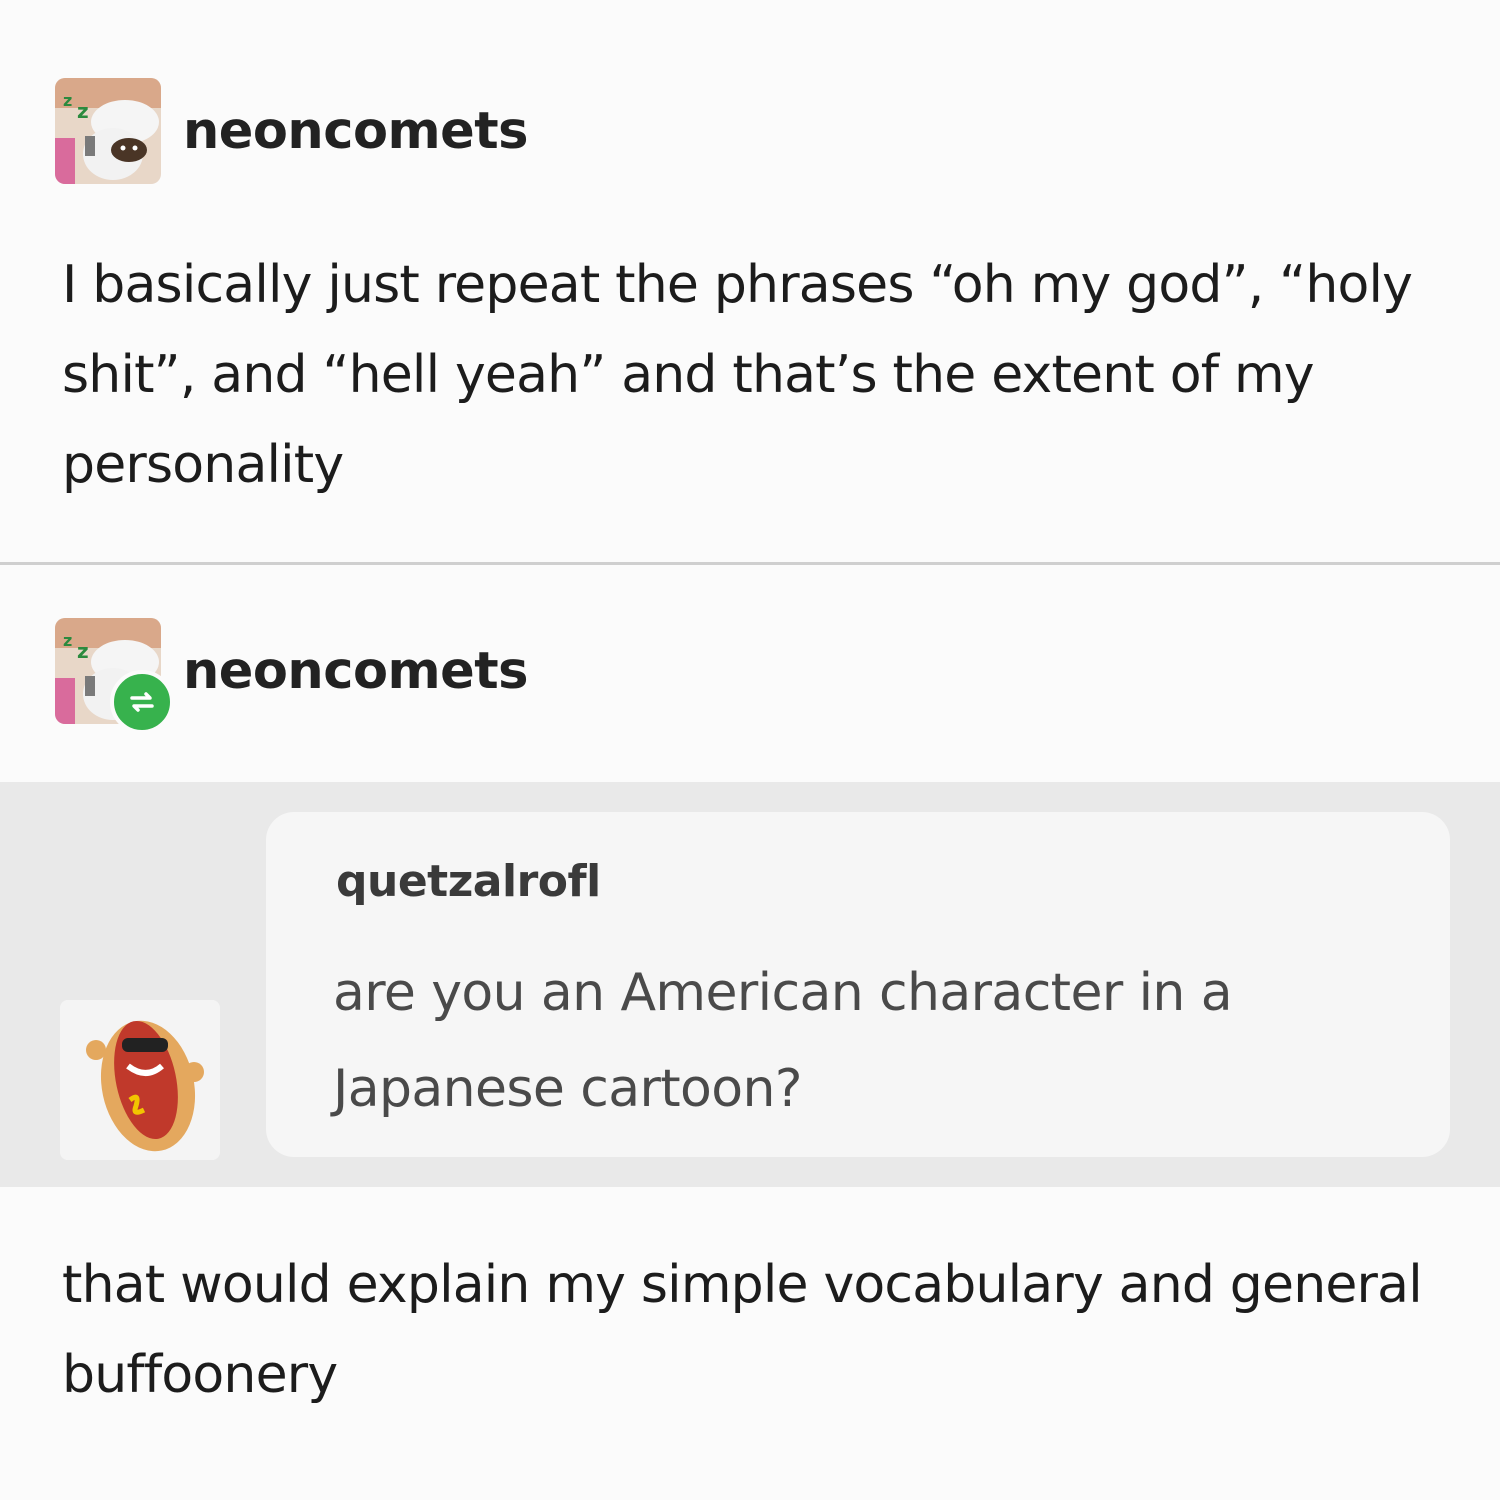  I want to click on divider, so click(750, 563).